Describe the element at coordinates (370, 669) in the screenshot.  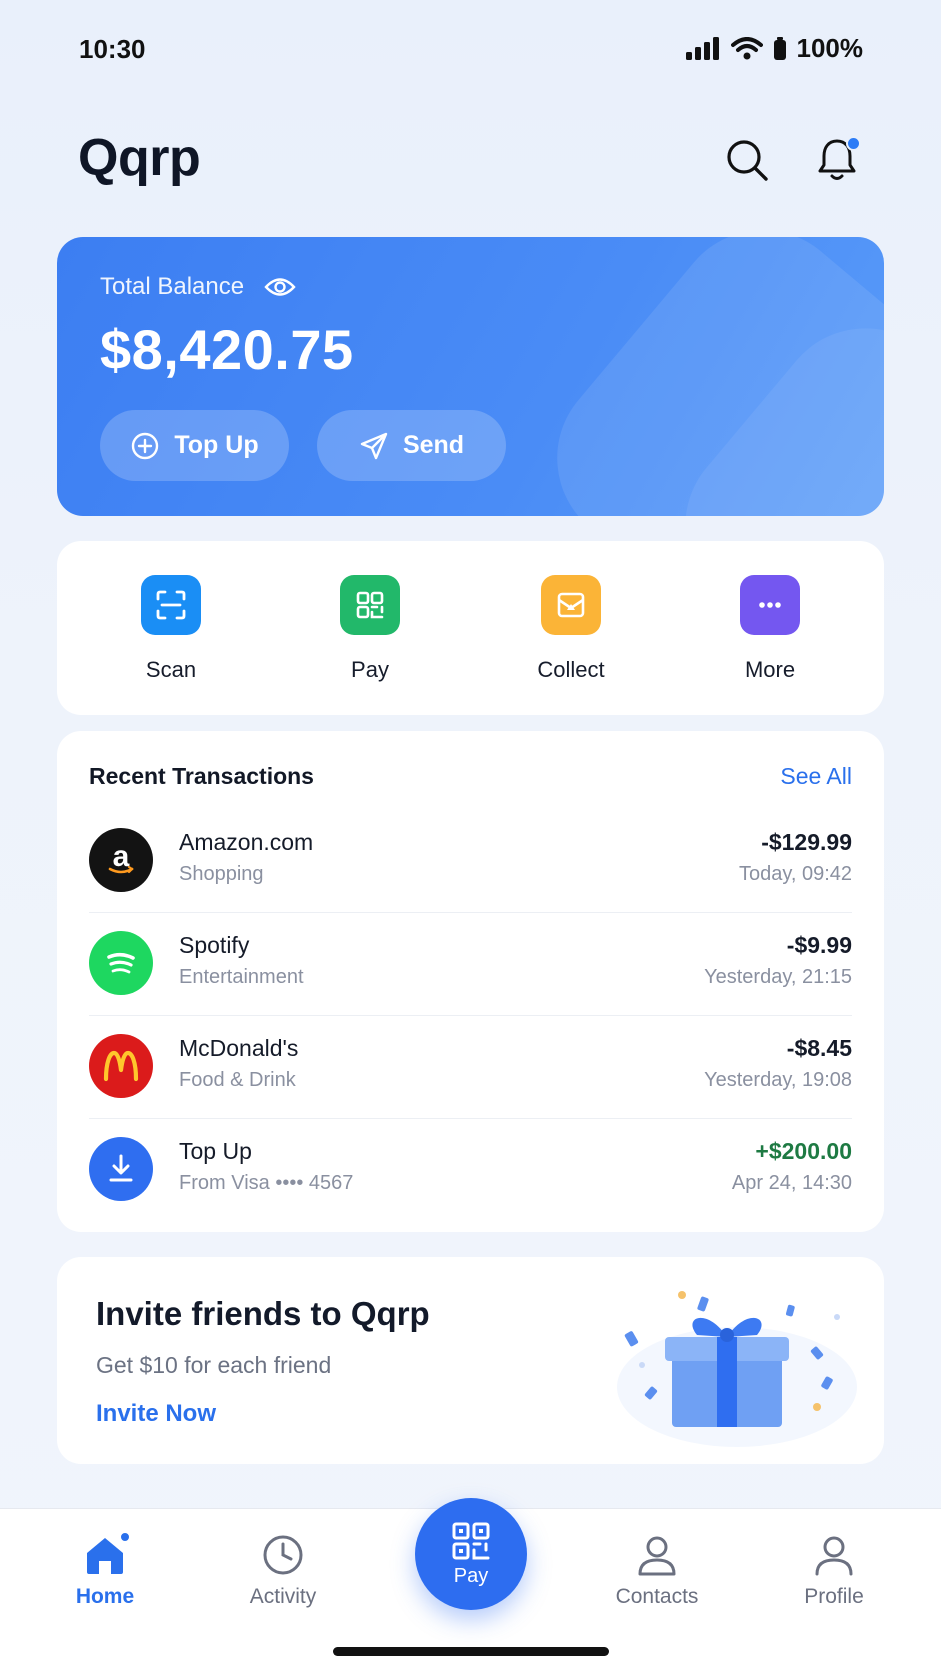
I see `action-label: Pay` at that location.